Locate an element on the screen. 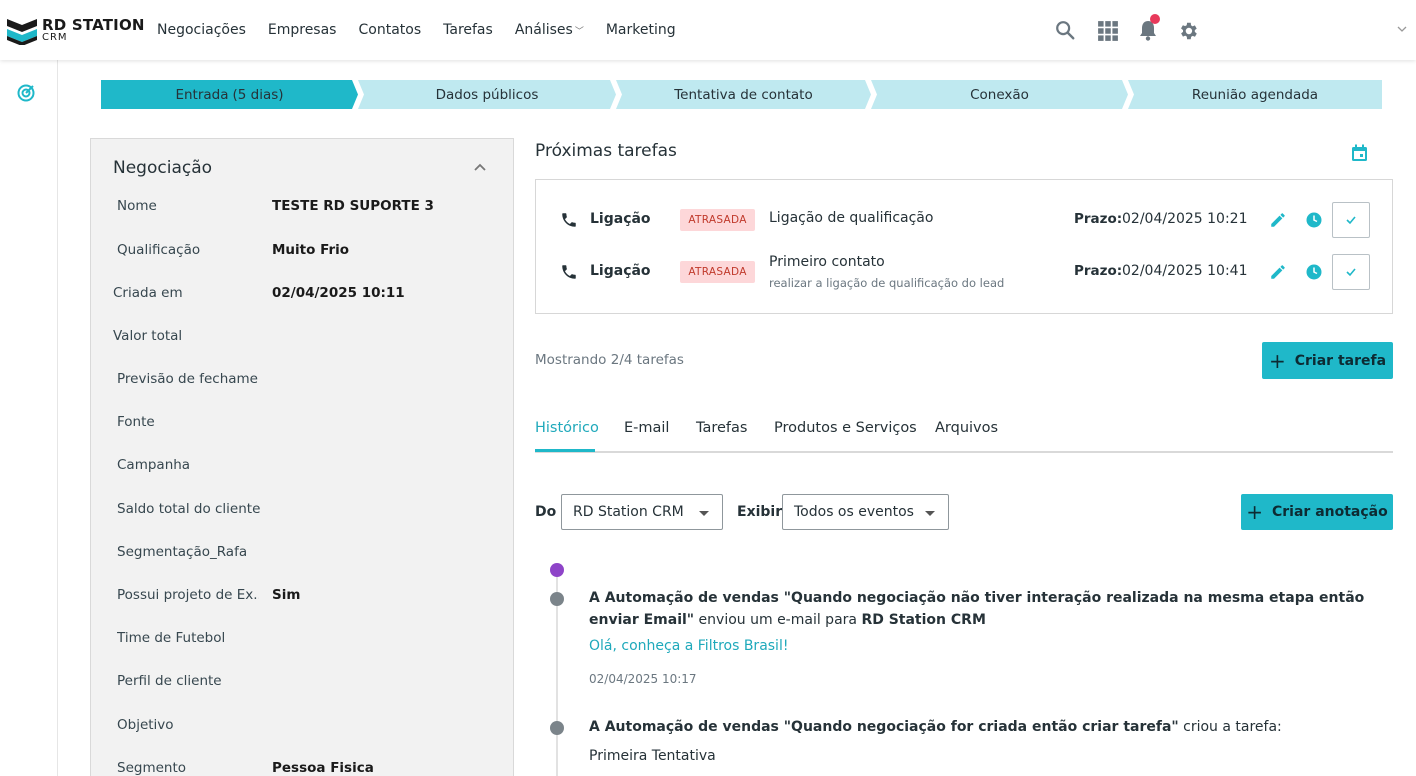 The width and height of the screenshot is (1416, 776). nav-contatos: Contatos is located at coordinates (389, 30).